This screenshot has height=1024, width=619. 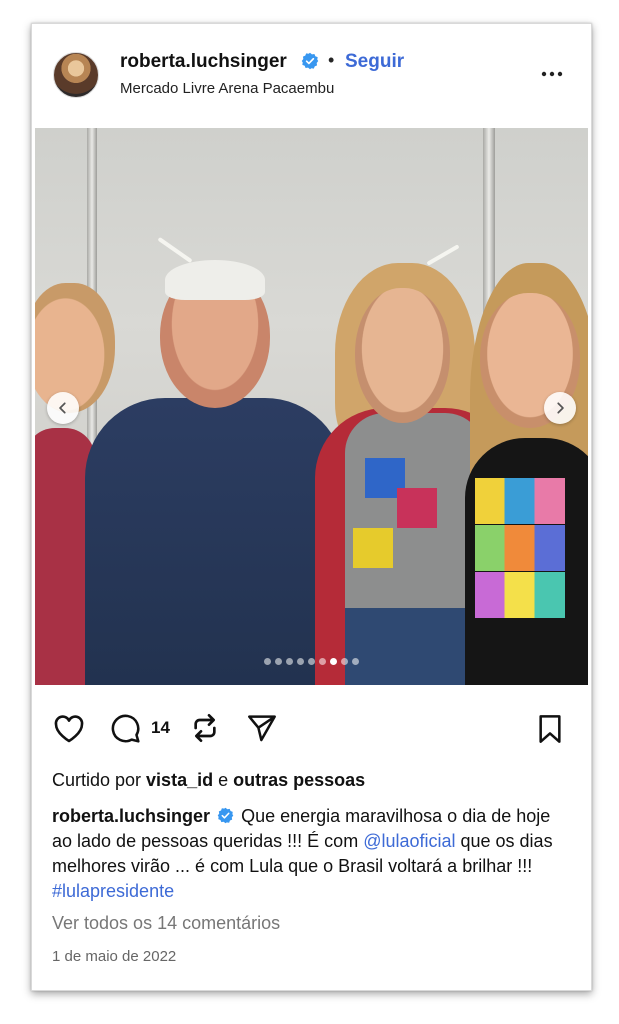 I want to click on person-center-left-hair, so click(x=215, y=280).